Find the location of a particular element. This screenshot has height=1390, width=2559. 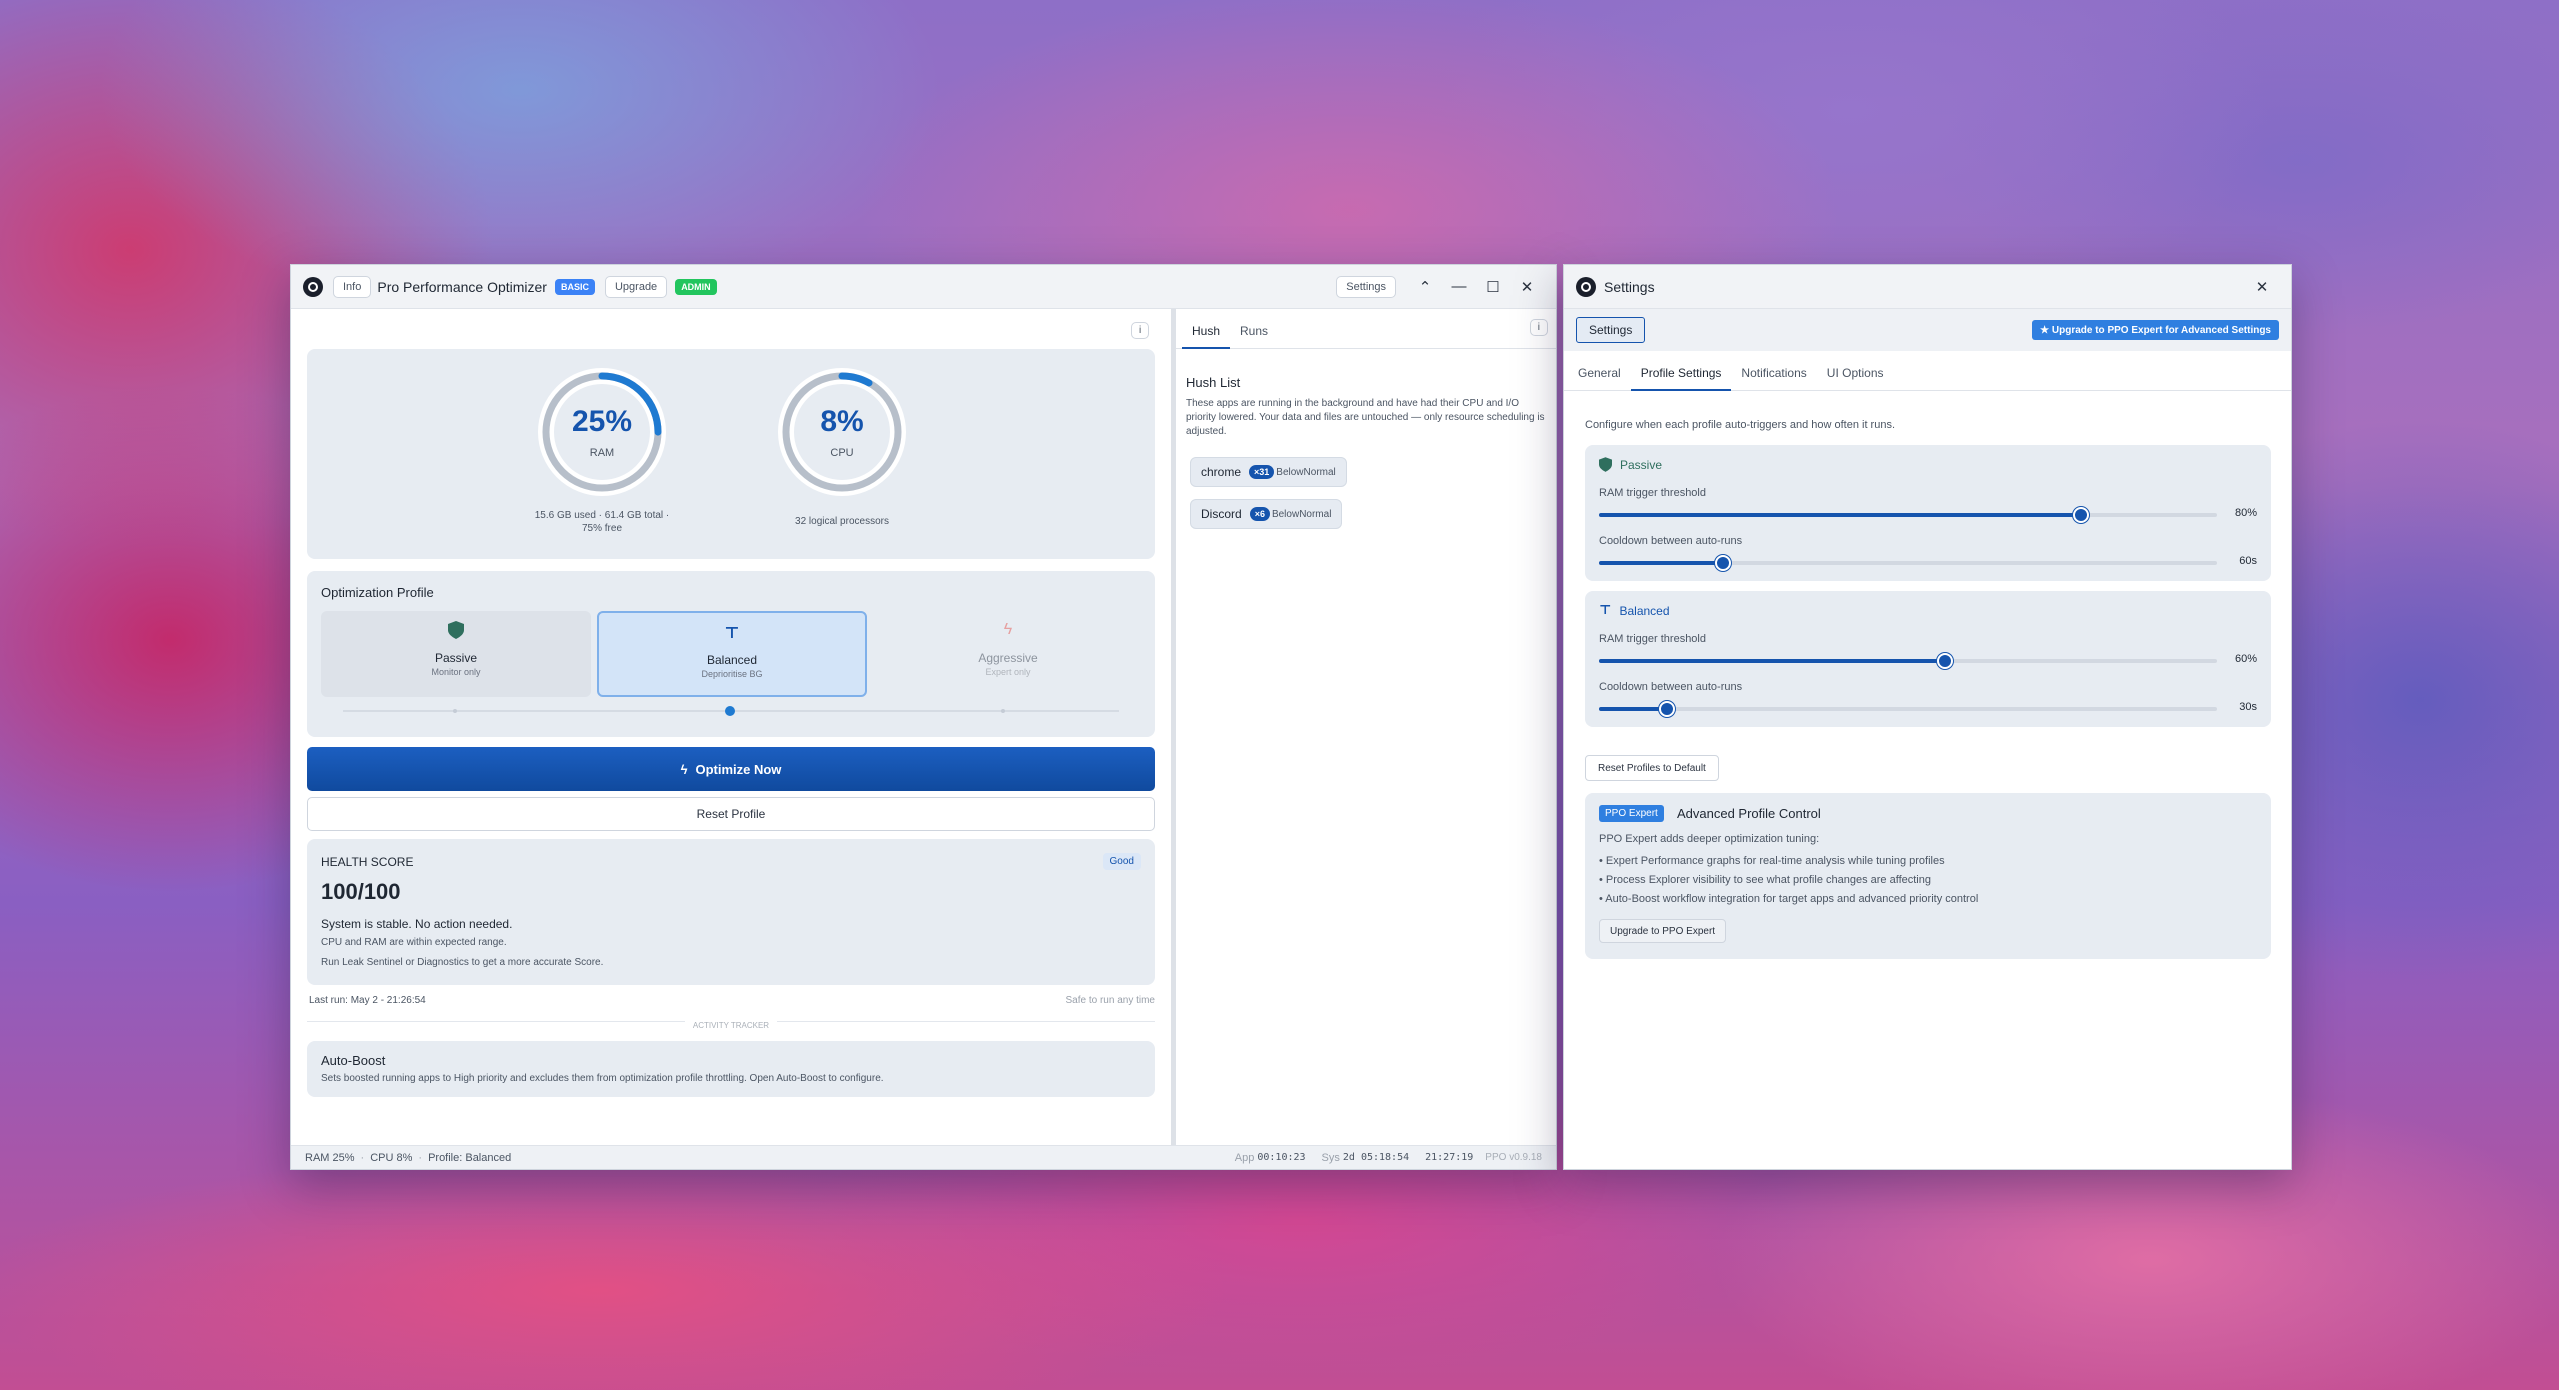

profile-slider-thumb is located at coordinates (730, 711).